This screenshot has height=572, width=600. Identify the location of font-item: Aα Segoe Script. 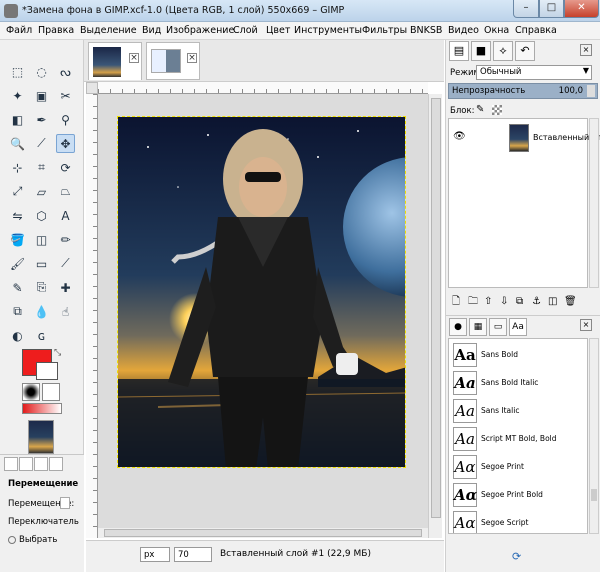
(518, 521).